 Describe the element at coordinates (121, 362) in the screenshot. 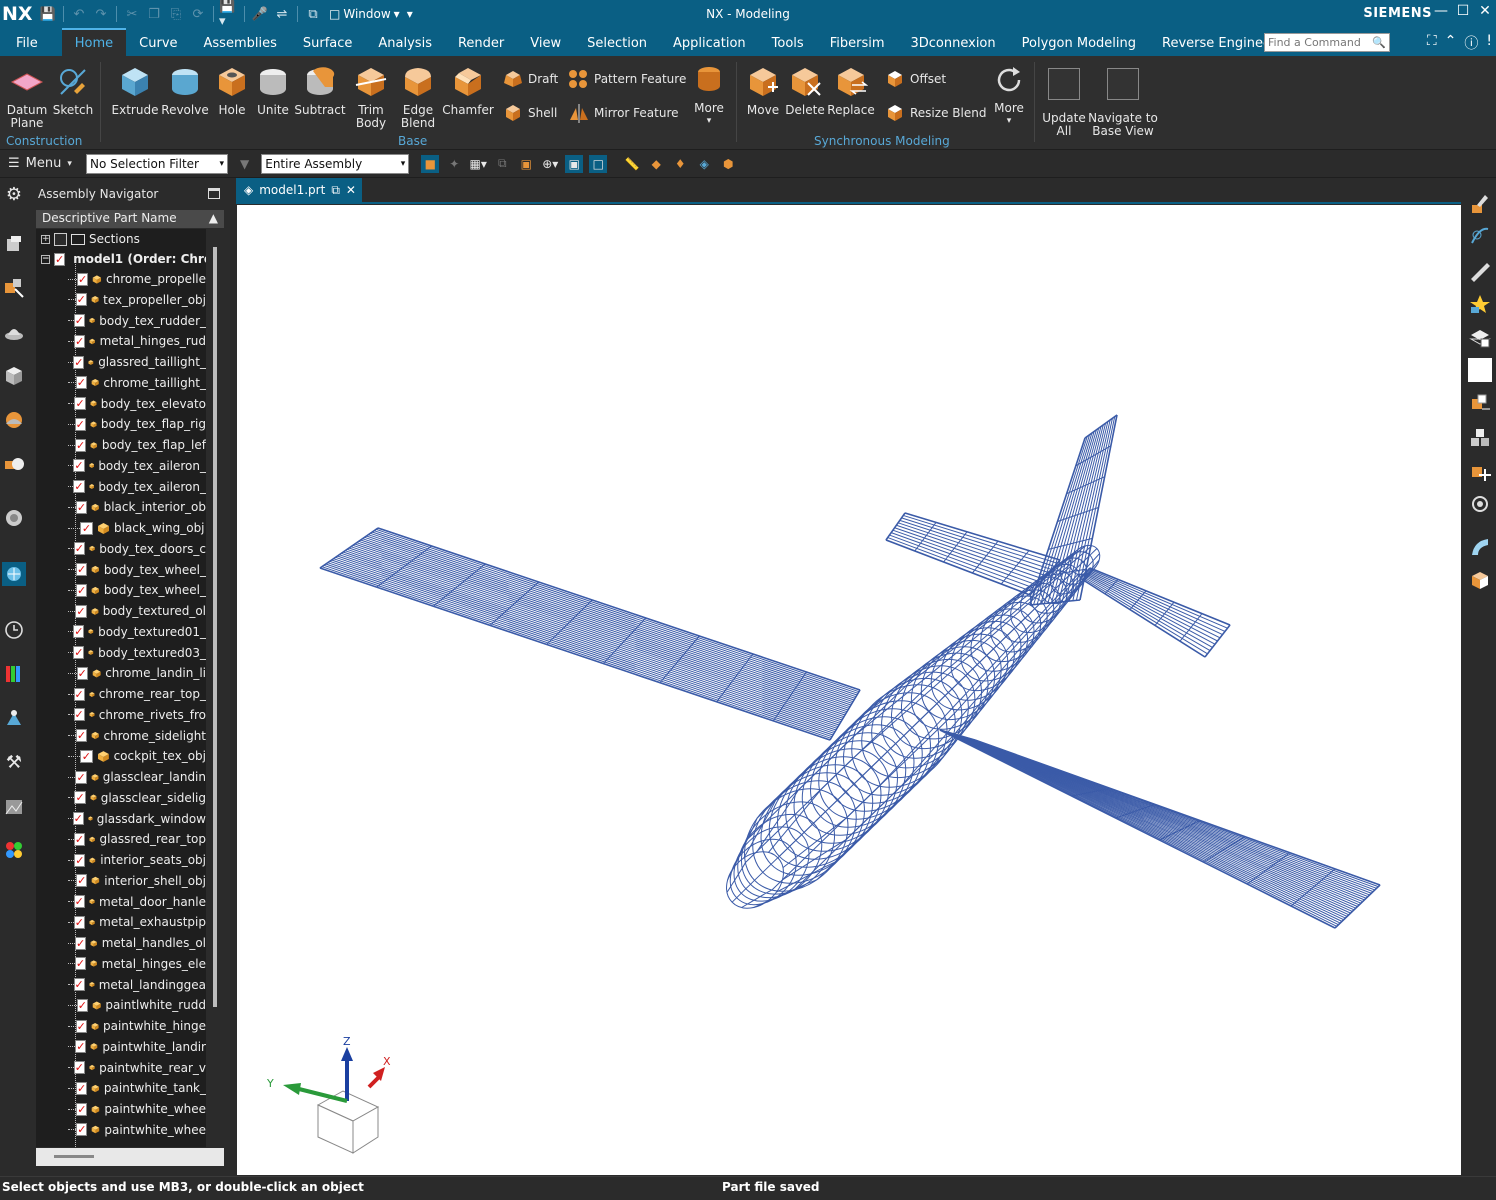

I see `tree-node-part: ✓ glassred_taillight_` at that location.